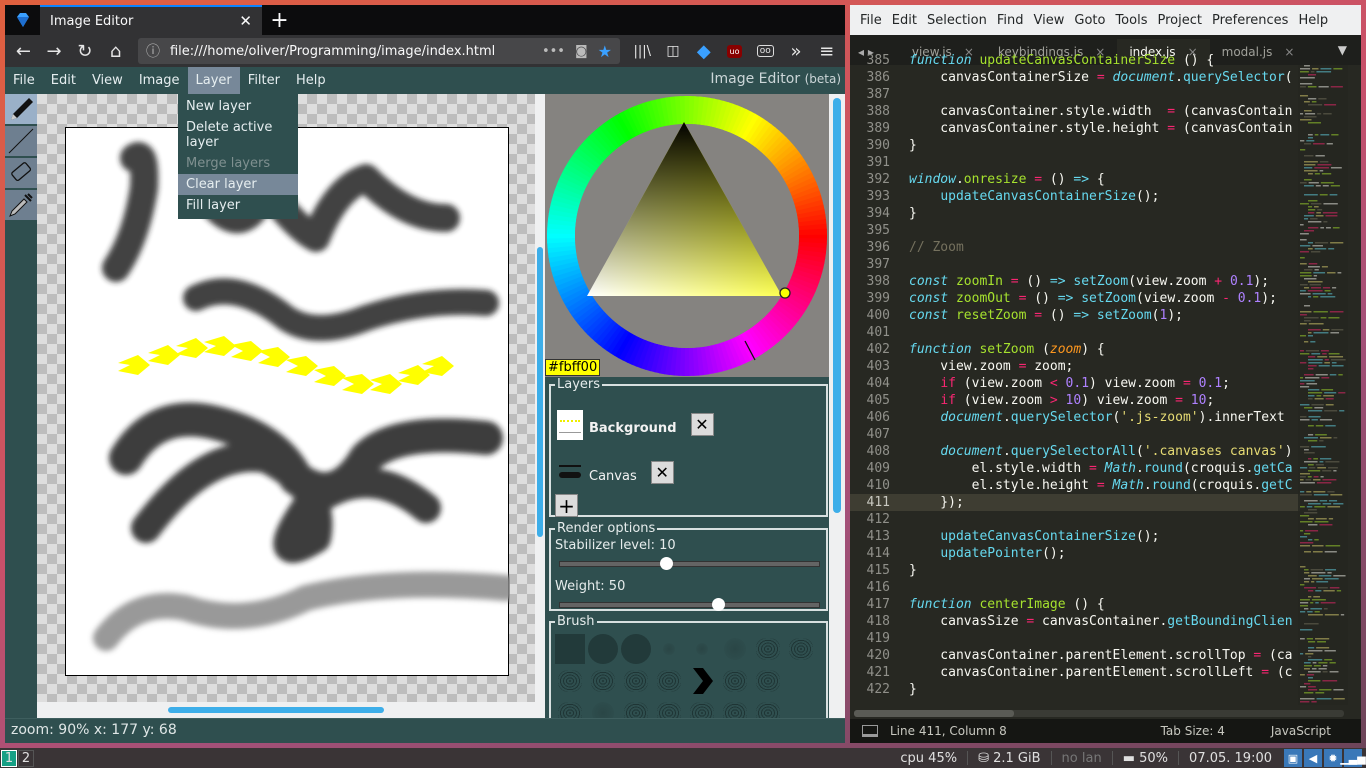 The height and width of the screenshot is (768, 1366). Describe the element at coordinates (540, 392) in the screenshot. I see `scrollbar-thumb` at that location.